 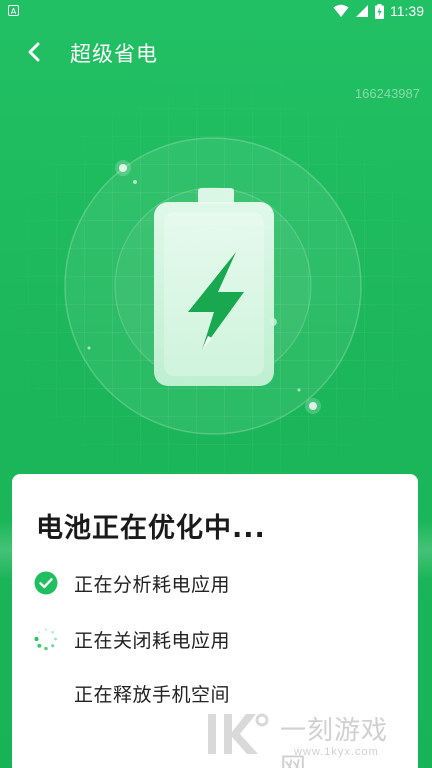 What do you see at coordinates (216, 12) in the screenshot?
I see `status-bar: A 11:39` at bounding box center [216, 12].